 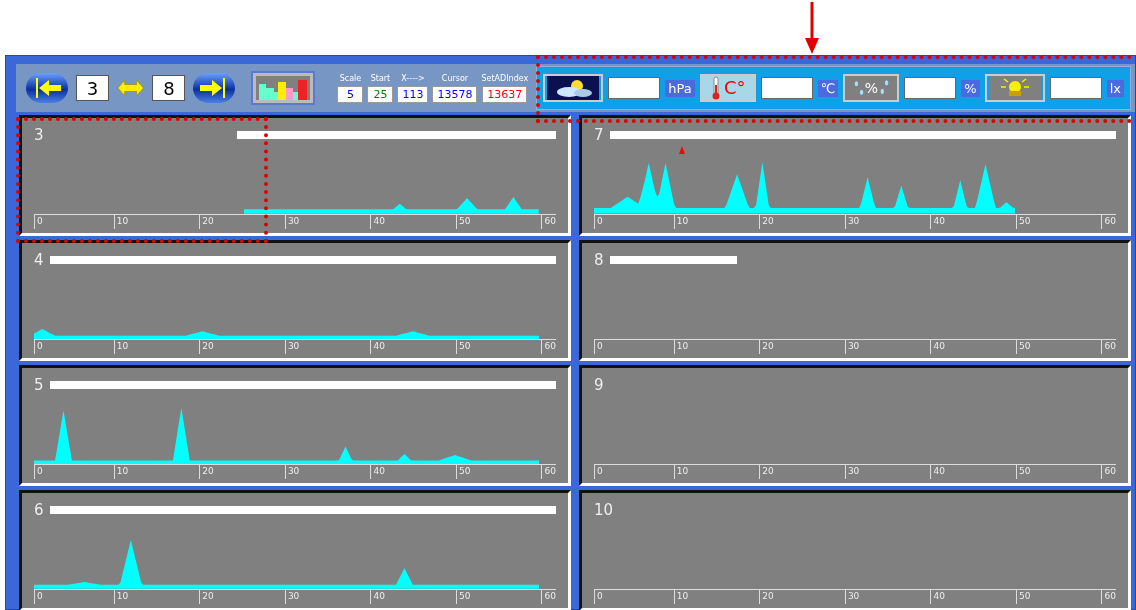 I want to click on light-icon, so click(x=1014, y=88).